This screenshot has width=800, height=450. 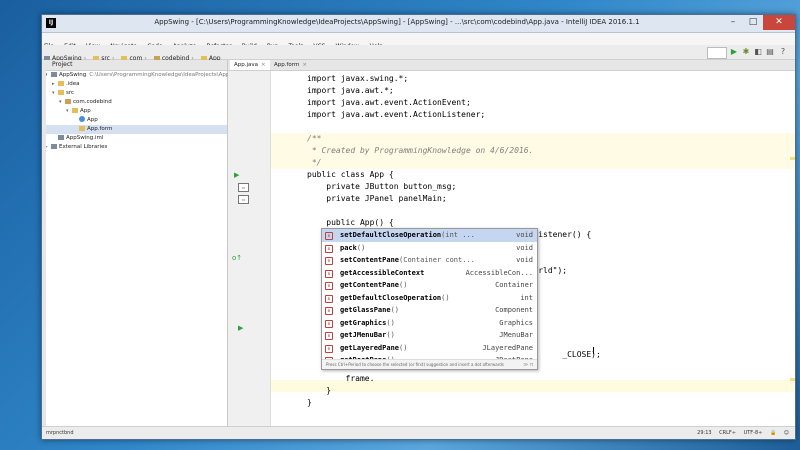 I want to click on completion-item: m getDefaultCloseOperation() int, so click(x=429, y=298).